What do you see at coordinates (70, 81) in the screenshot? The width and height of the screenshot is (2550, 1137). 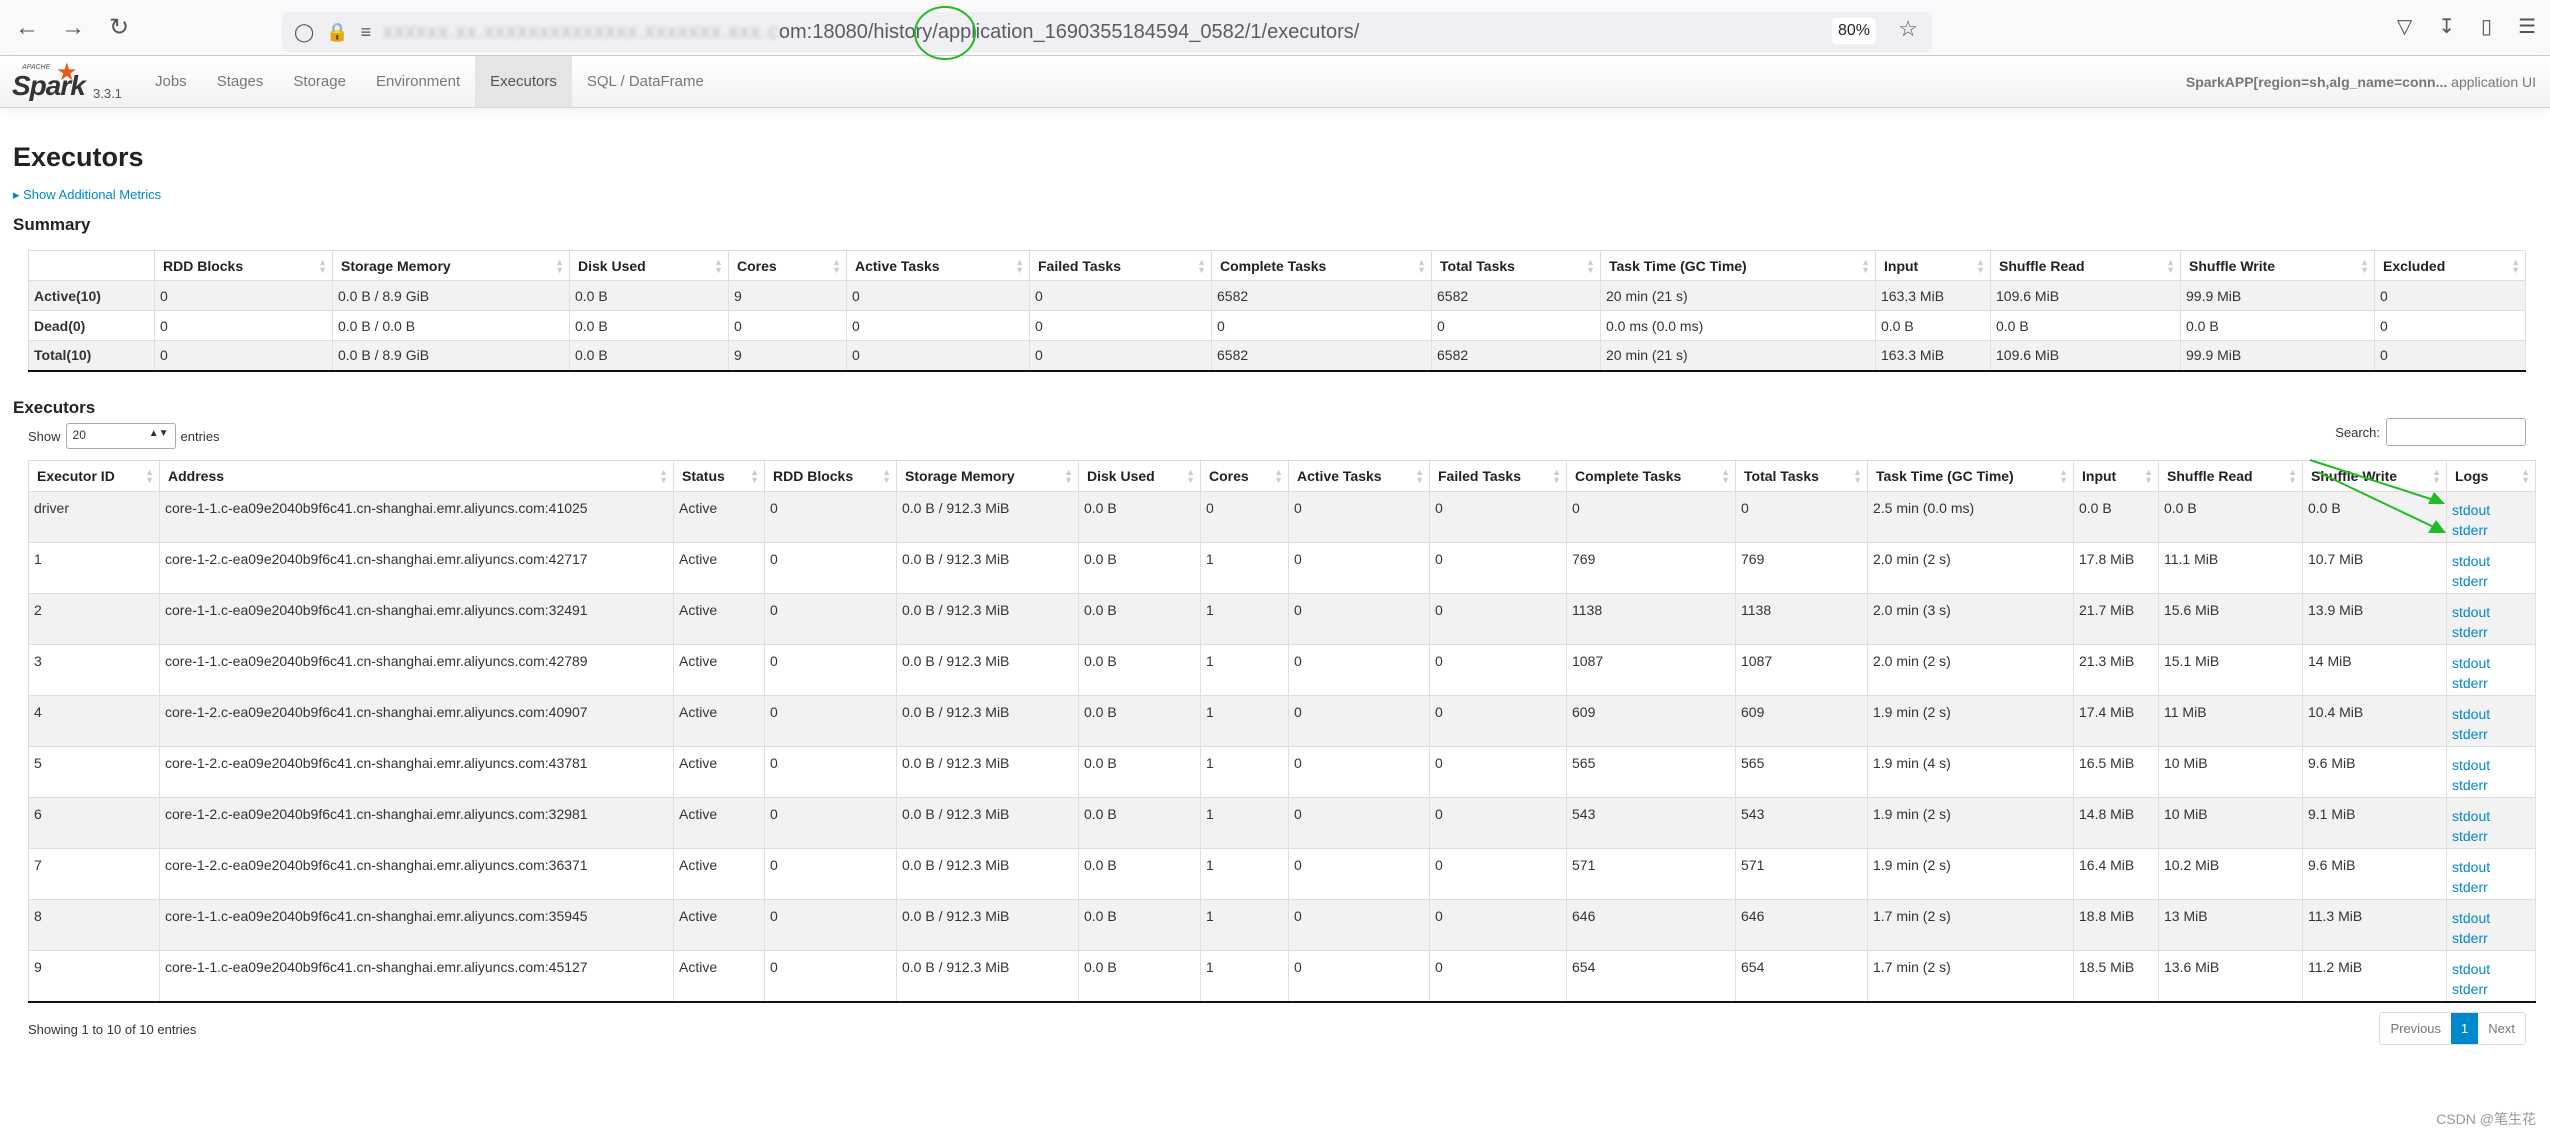 I see `spark-logo: APACHE Spark ★ 3.3.1` at bounding box center [70, 81].